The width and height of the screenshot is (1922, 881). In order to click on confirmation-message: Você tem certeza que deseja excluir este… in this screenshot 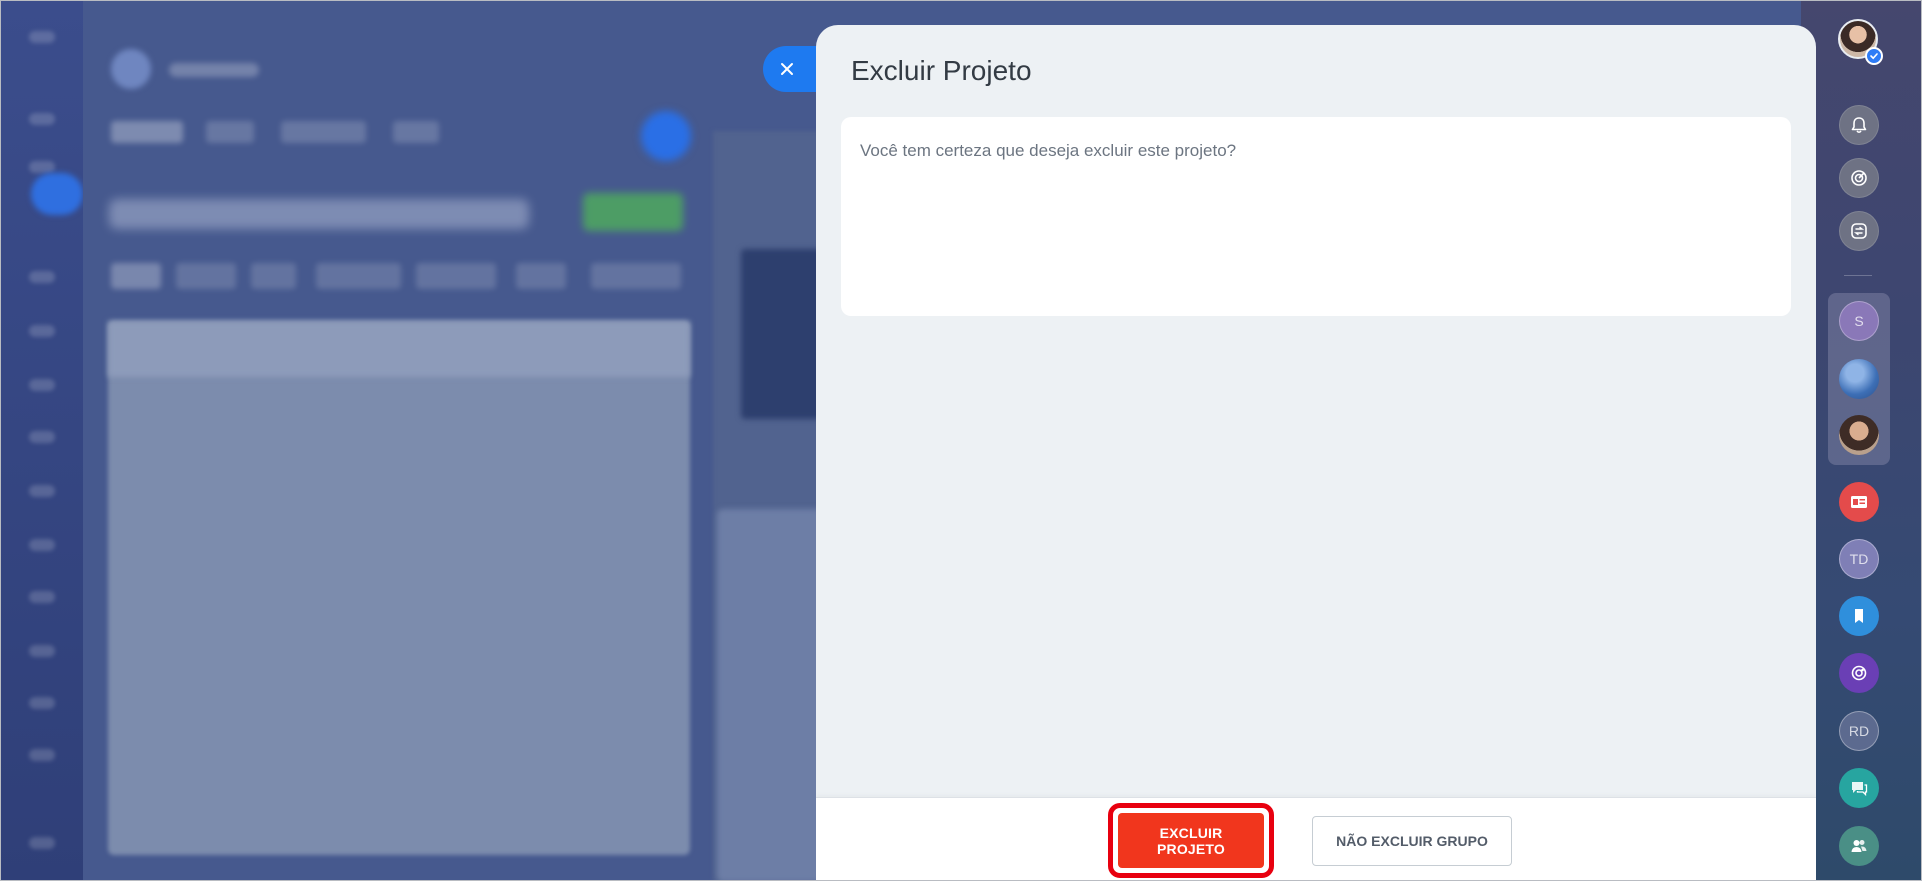, I will do `click(1048, 150)`.